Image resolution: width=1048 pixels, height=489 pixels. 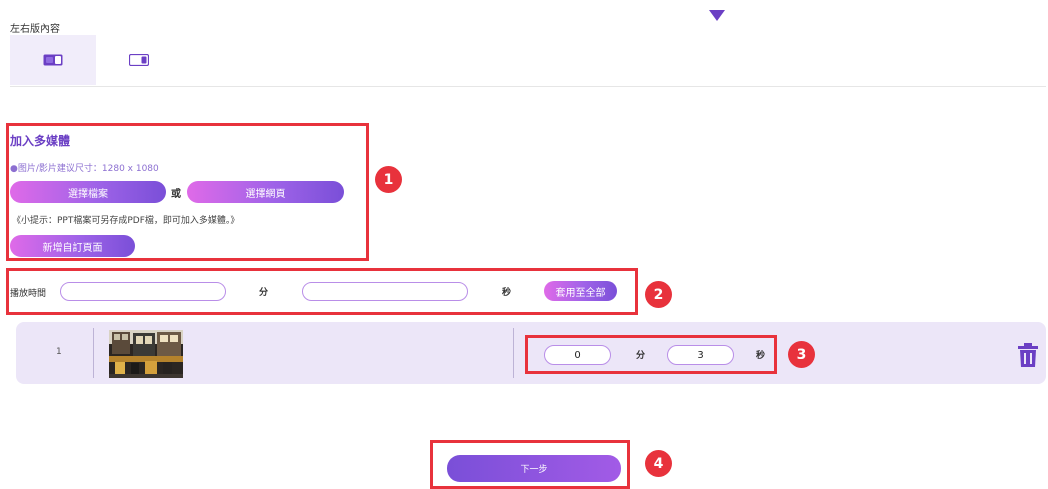 I want to click on slide-thumbnail, so click(x=146, y=354).